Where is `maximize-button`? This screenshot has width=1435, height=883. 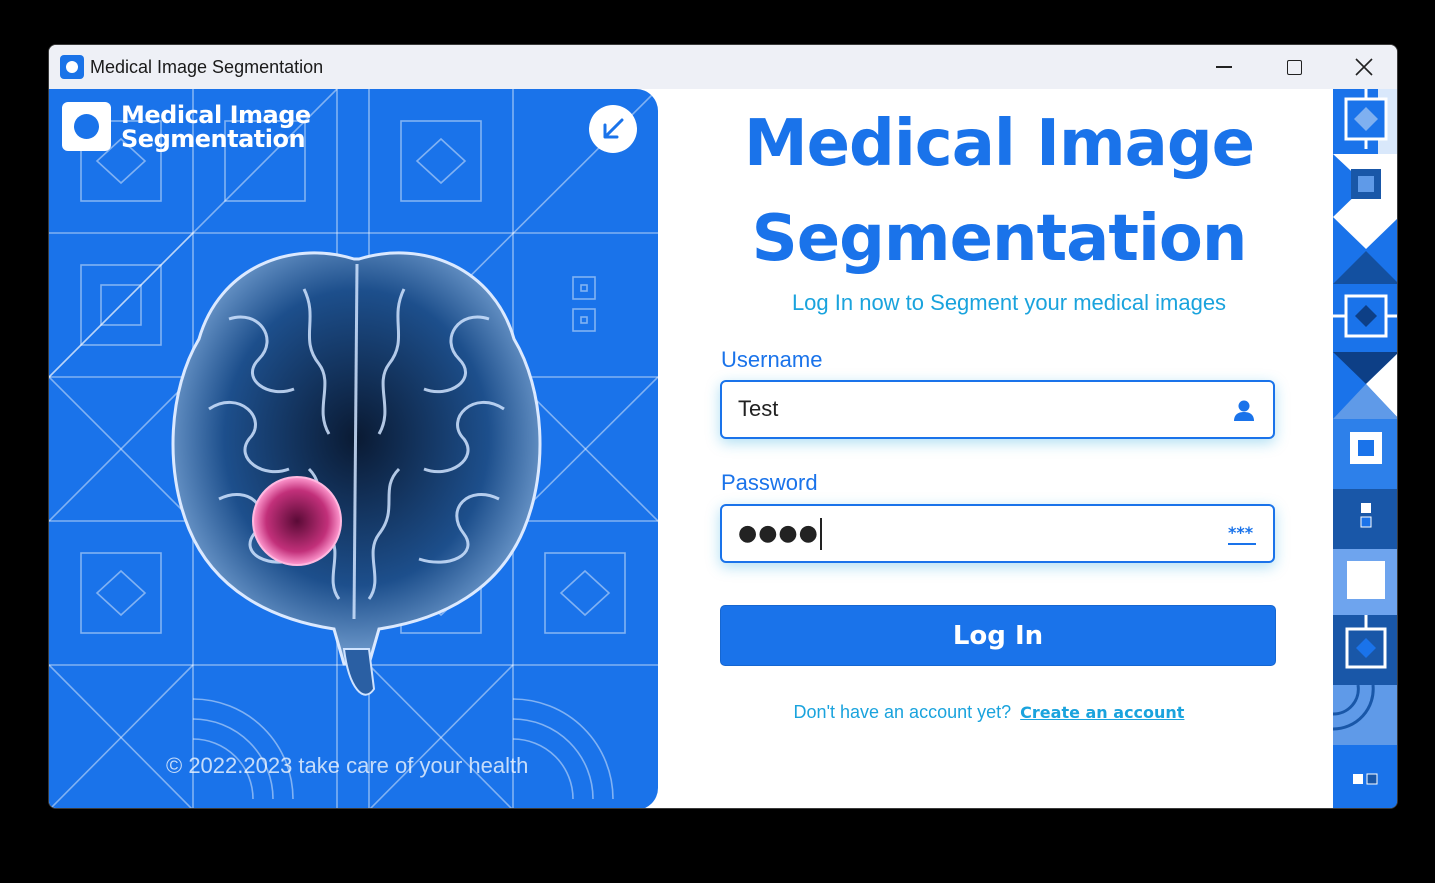
maximize-button is located at coordinates (1294, 67).